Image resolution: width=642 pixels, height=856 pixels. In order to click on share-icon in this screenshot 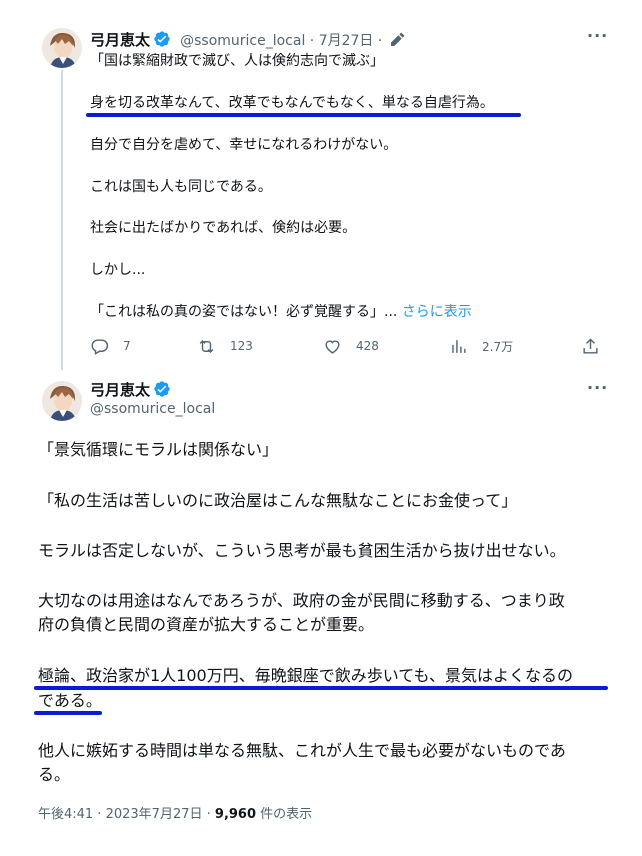, I will do `click(590, 345)`.